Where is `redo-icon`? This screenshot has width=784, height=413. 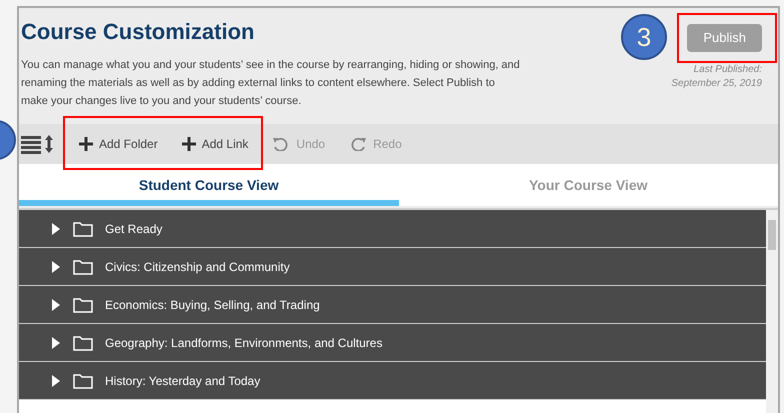
redo-icon is located at coordinates (358, 144).